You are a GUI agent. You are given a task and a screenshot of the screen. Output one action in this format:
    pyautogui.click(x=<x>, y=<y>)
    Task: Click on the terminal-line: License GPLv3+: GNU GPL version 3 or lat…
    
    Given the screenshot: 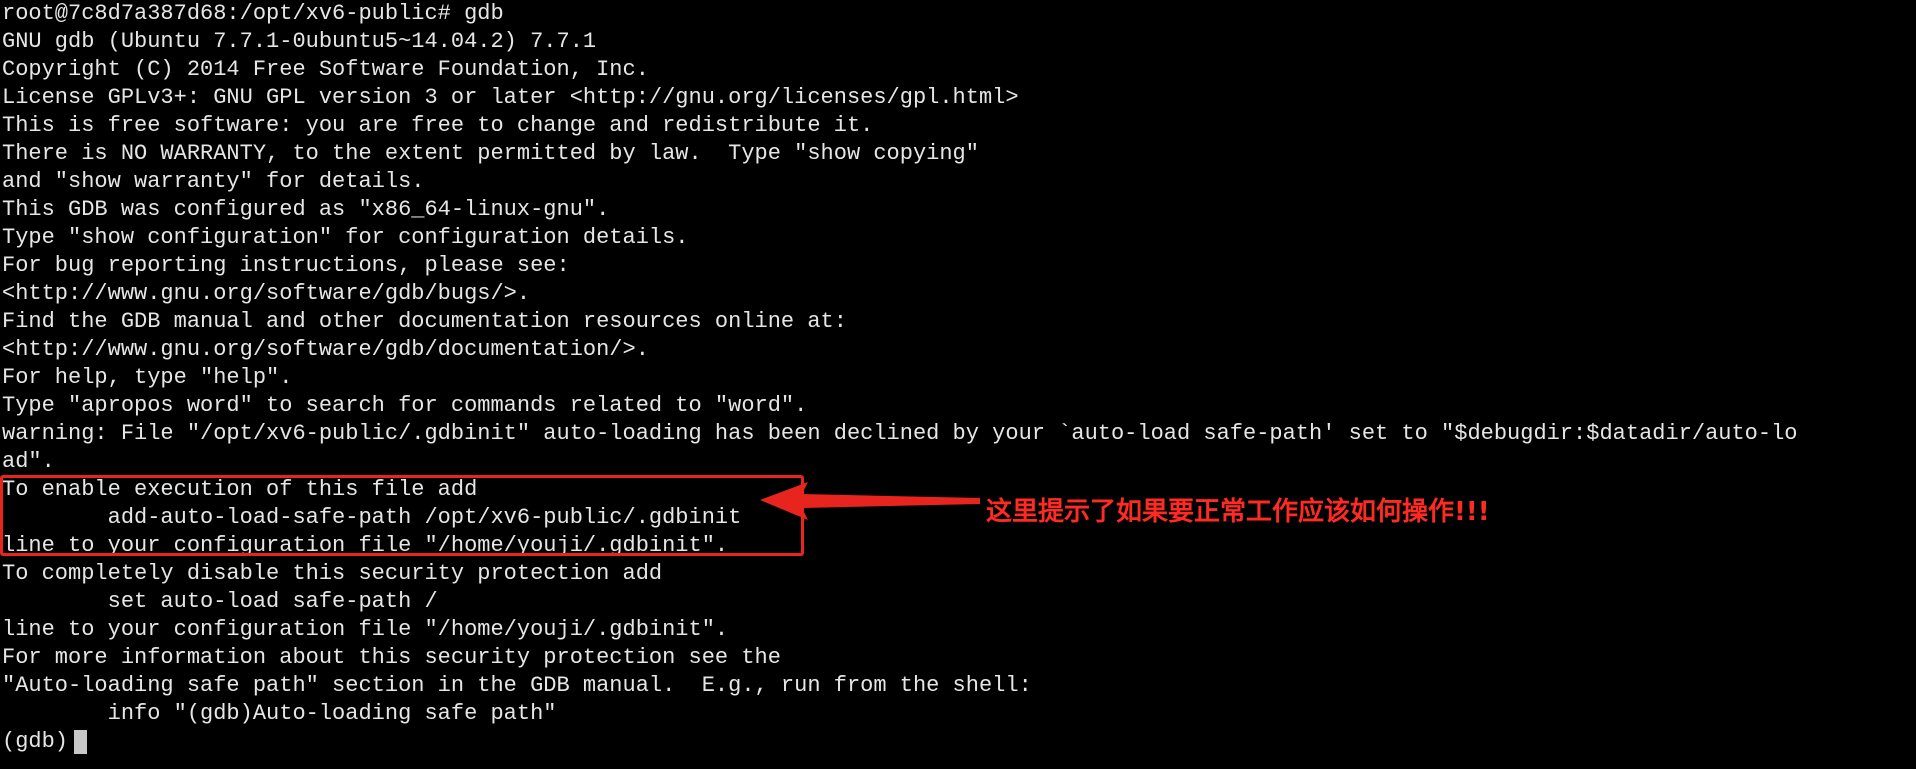 What is the action you would take?
    pyautogui.click(x=510, y=97)
    